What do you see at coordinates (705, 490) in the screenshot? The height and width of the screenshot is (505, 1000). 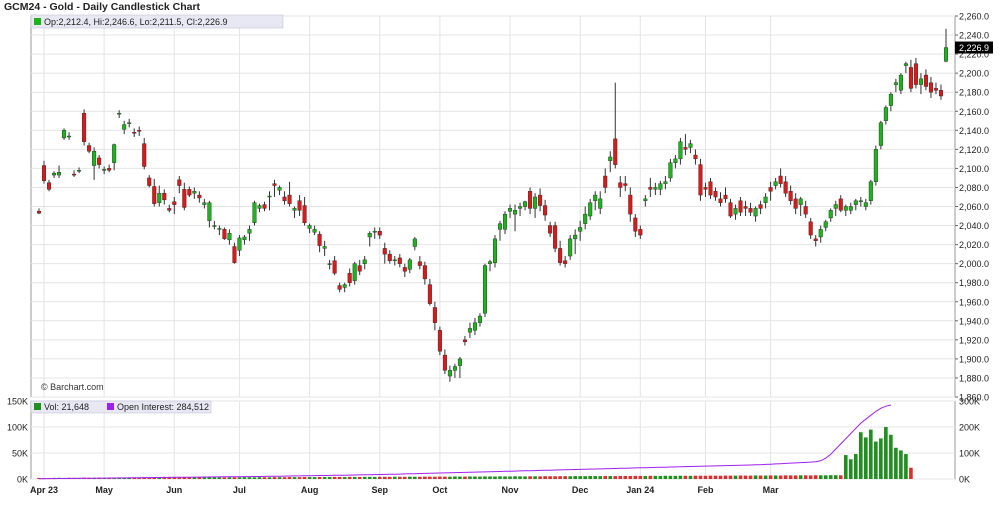 I see `x-tick-label: Feb` at bounding box center [705, 490].